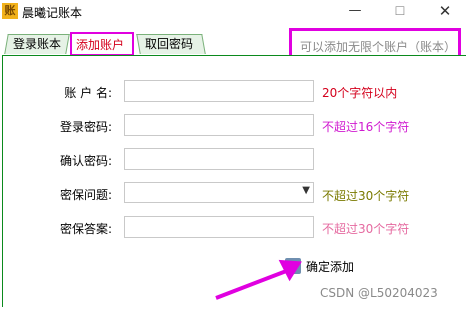 The height and width of the screenshot is (309, 468). What do you see at coordinates (85, 127) in the screenshot?
I see `password-label: 登录密码:` at bounding box center [85, 127].